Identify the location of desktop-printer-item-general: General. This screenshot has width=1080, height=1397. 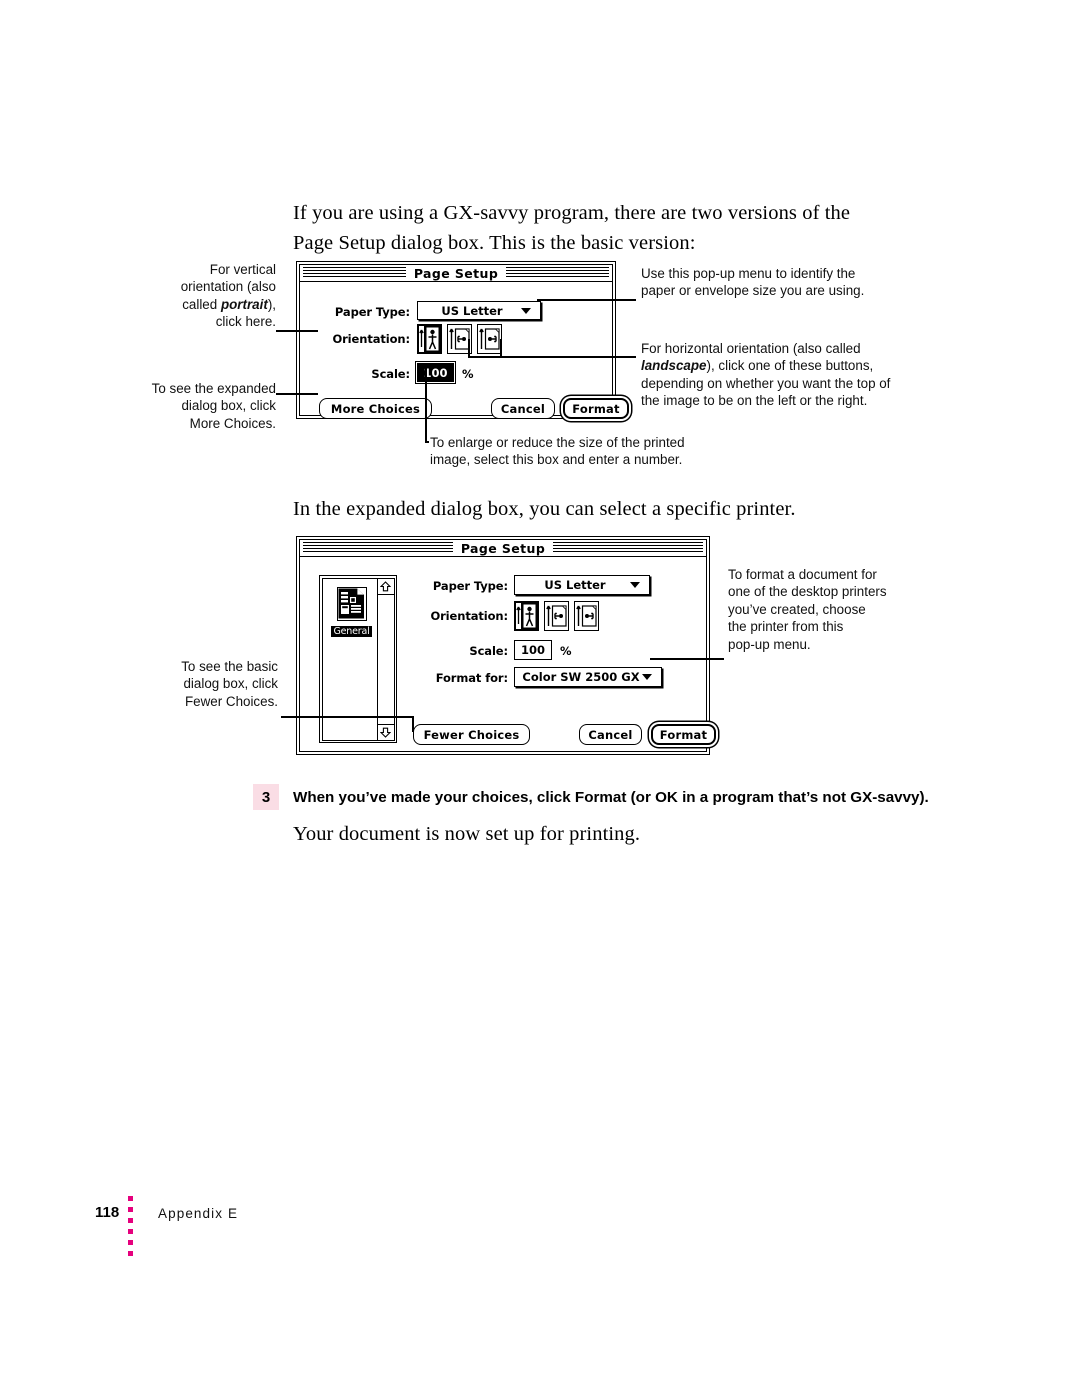
(352, 612).